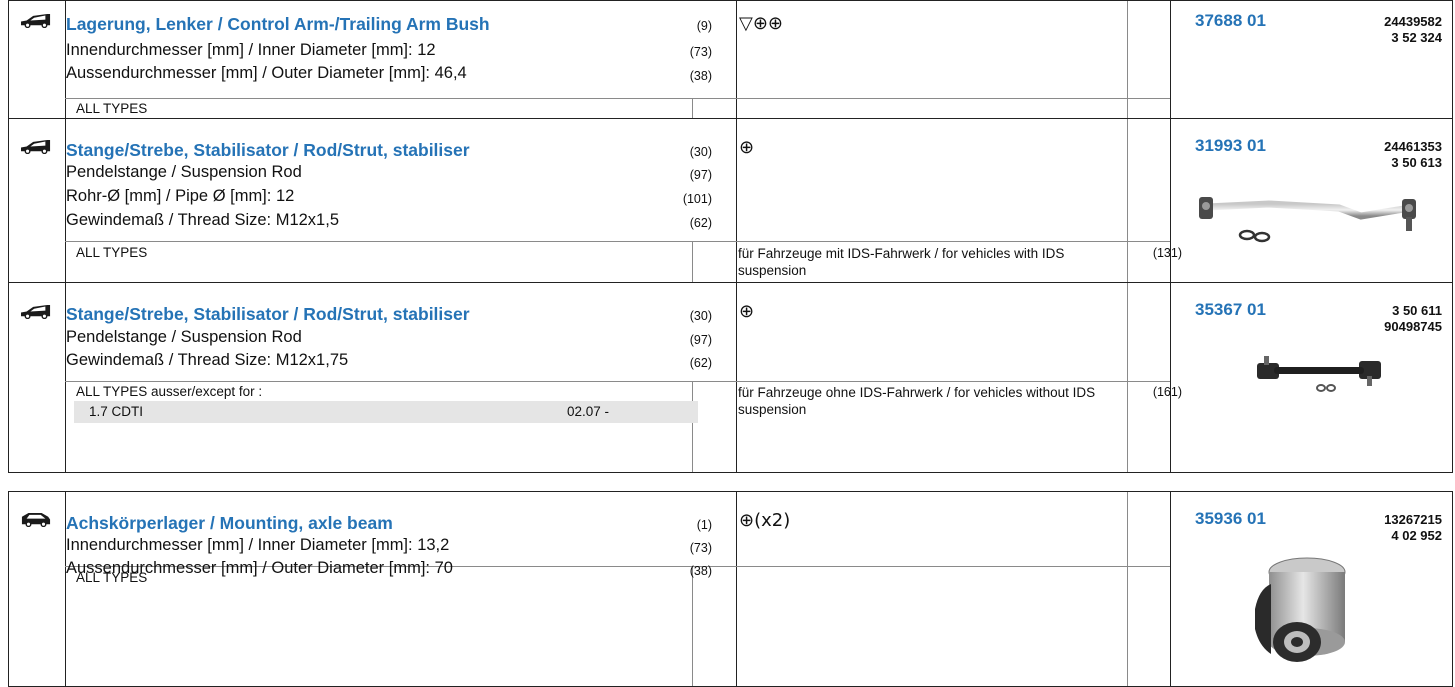 This screenshot has width=1455, height=687. What do you see at coordinates (704, 525) in the screenshot?
I see `title-ref: (1)` at bounding box center [704, 525].